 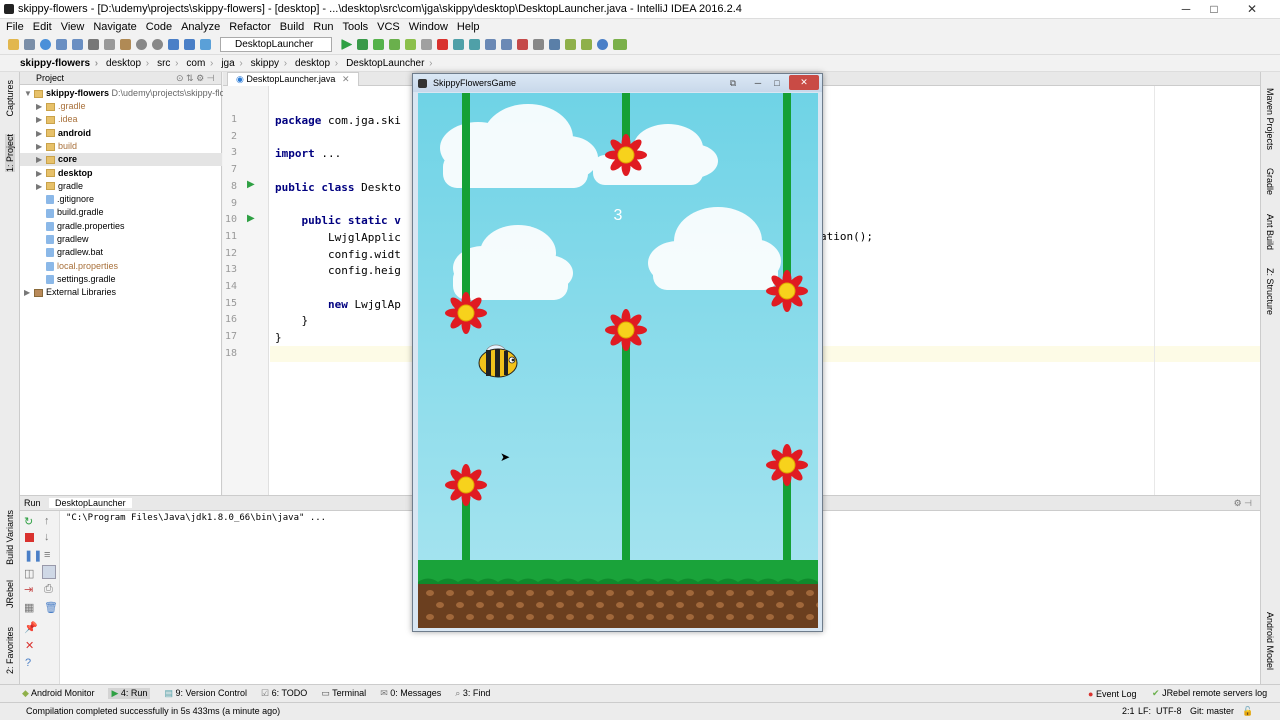 I want to click on forward-icon, so click(x=189, y=44).